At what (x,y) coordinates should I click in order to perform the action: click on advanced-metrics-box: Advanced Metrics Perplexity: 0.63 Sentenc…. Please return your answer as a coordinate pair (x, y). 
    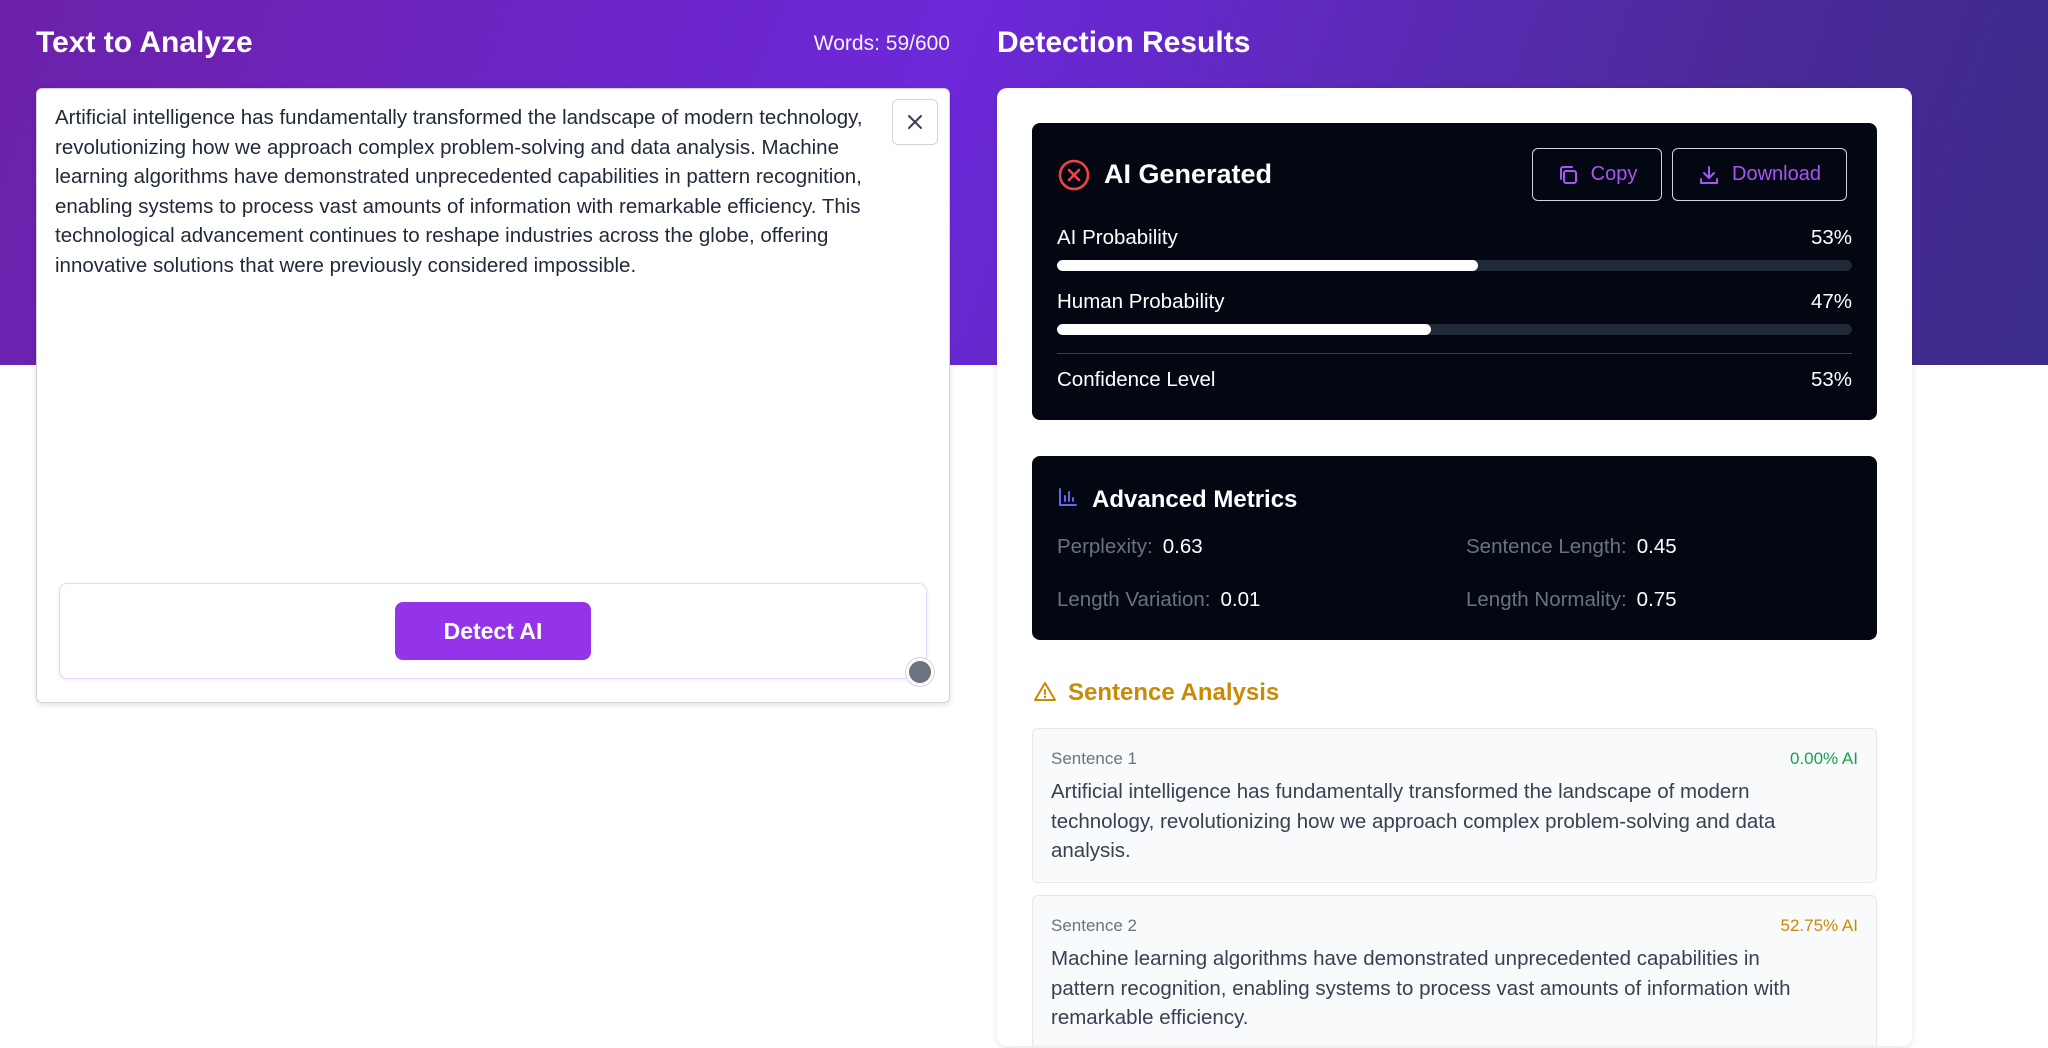
    Looking at the image, I should click on (1454, 548).